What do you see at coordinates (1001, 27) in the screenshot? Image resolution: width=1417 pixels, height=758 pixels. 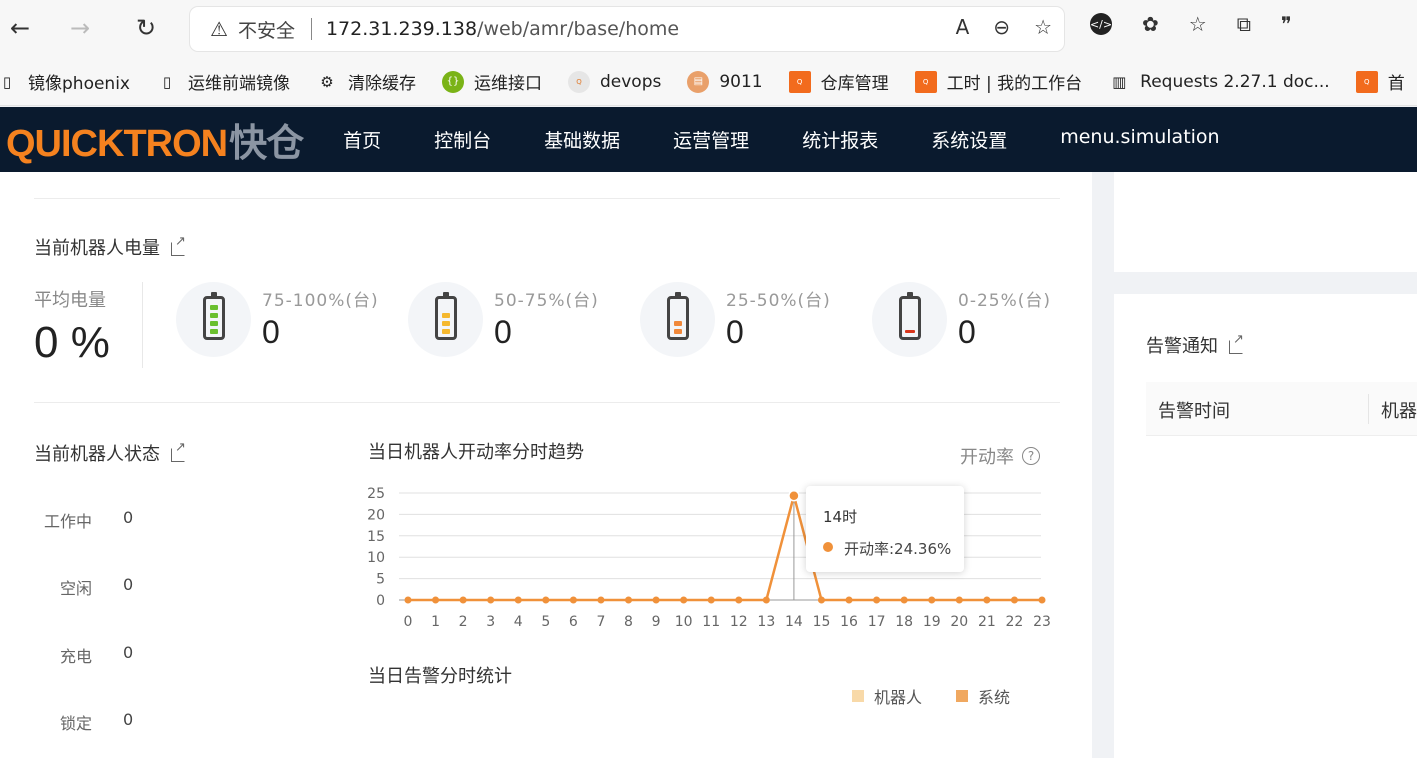 I see `zoom-icon: ⊖` at bounding box center [1001, 27].